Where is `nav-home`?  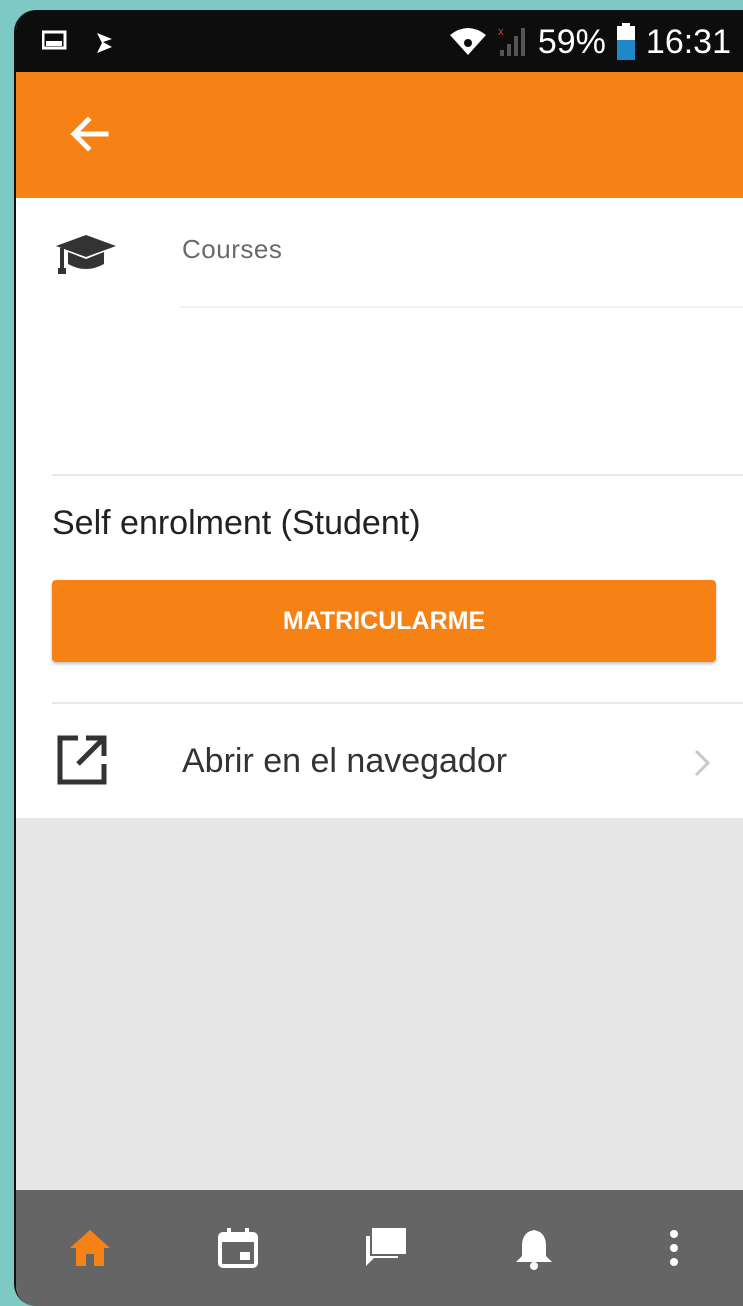
nav-home is located at coordinates (90, 1248).